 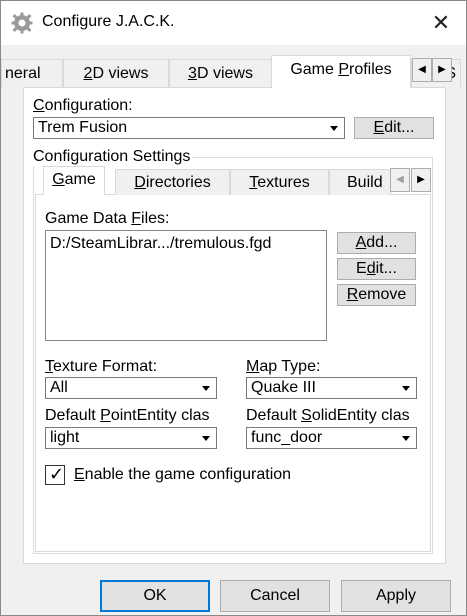 I want to click on map-type-value: Quake III, so click(x=283, y=387).